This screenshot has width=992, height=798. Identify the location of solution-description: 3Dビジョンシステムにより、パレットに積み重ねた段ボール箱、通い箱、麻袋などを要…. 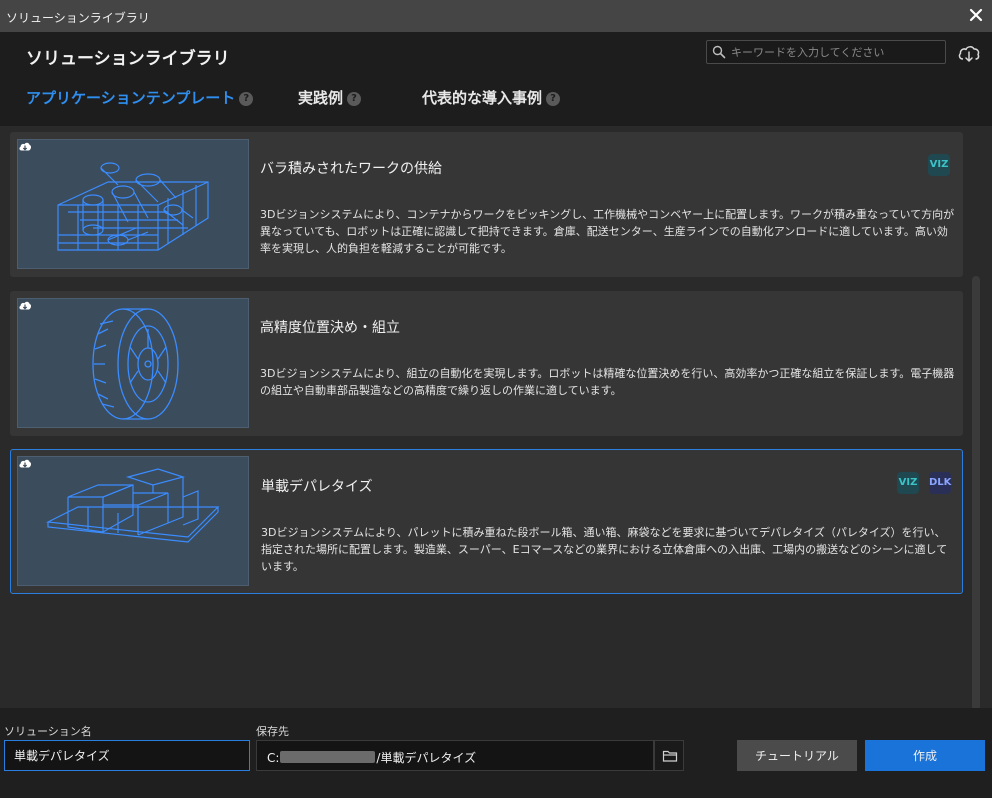
(604, 549).